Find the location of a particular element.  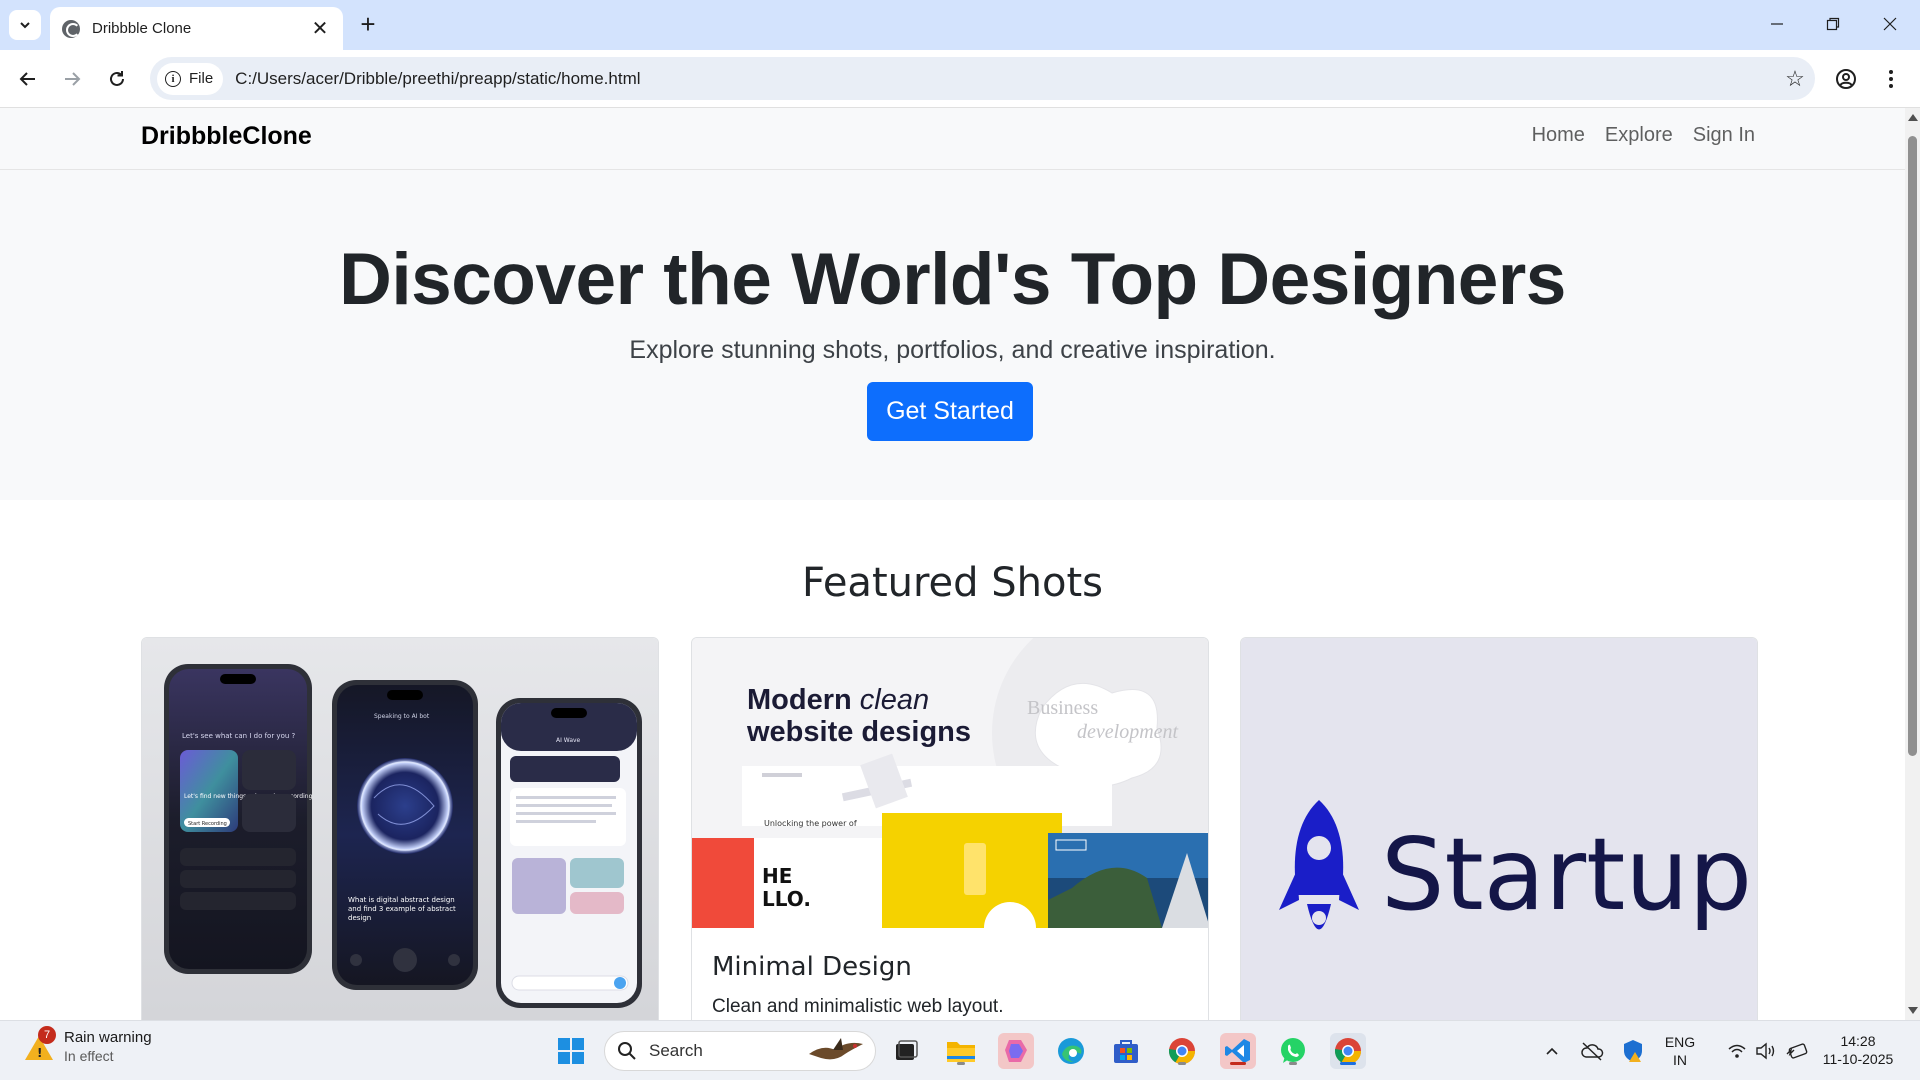

arrow-left-icon is located at coordinates (27, 79).